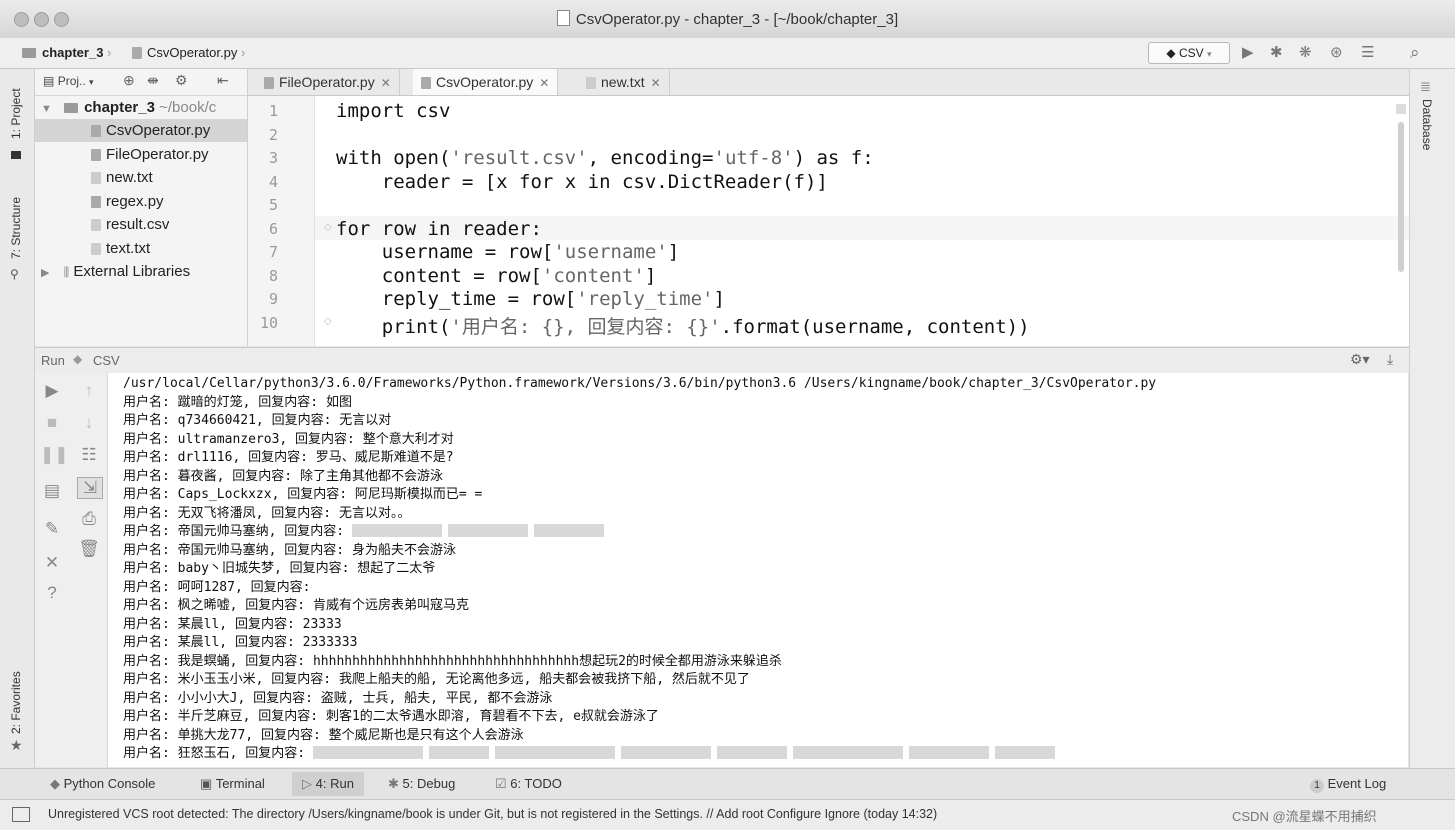 Image resolution: width=1455 pixels, height=830 pixels. What do you see at coordinates (445, 252) in the screenshot?
I see `code-token: username = row[` at bounding box center [445, 252].